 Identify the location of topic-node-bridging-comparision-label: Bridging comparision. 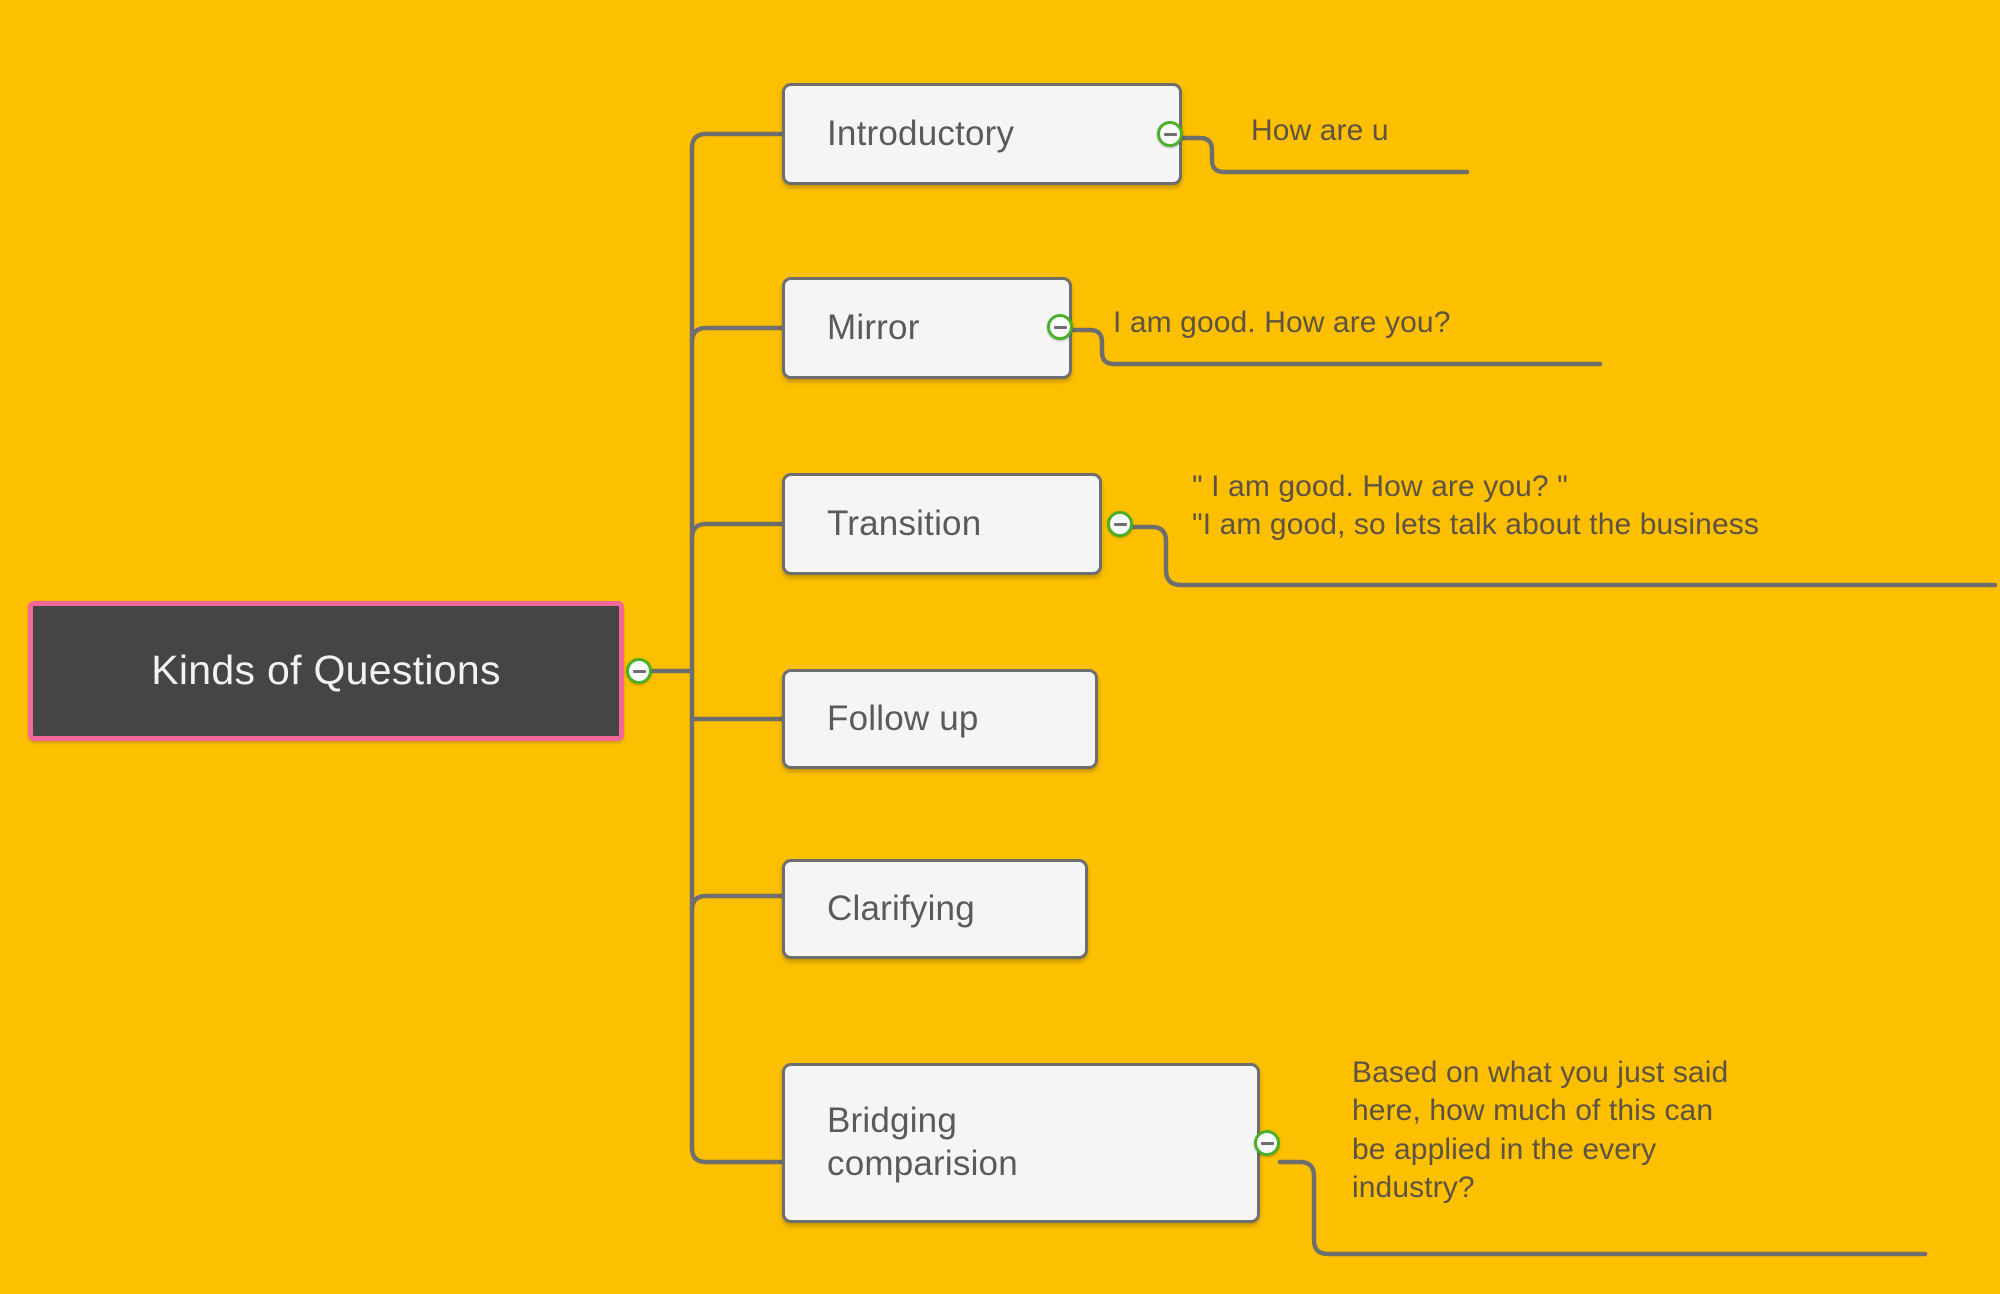
(922, 1142).